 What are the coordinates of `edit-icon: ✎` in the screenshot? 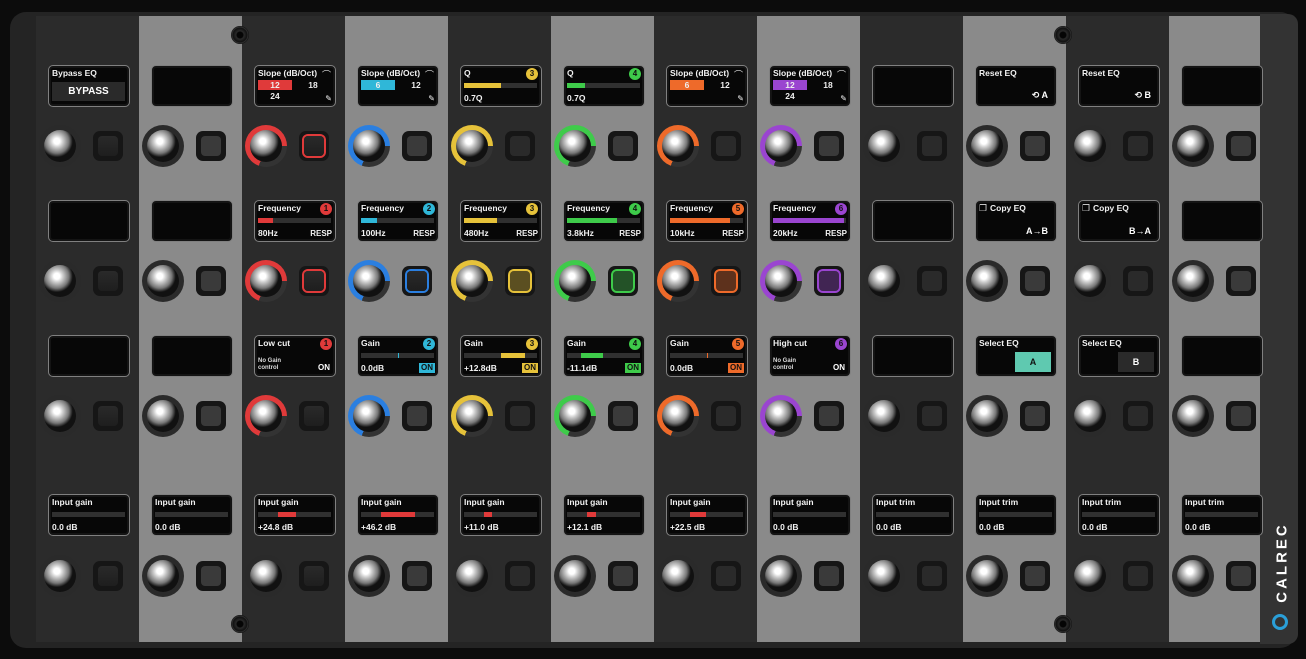 It's located at (740, 98).